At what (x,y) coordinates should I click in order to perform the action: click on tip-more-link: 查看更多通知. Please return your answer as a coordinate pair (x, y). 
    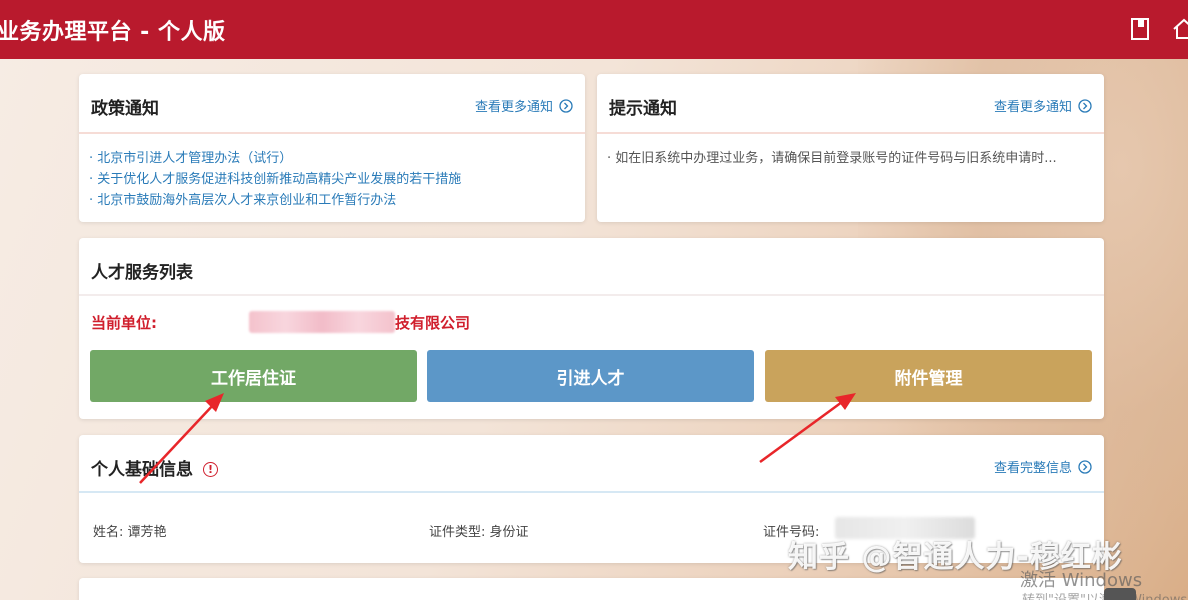
    Looking at the image, I should click on (1043, 105).